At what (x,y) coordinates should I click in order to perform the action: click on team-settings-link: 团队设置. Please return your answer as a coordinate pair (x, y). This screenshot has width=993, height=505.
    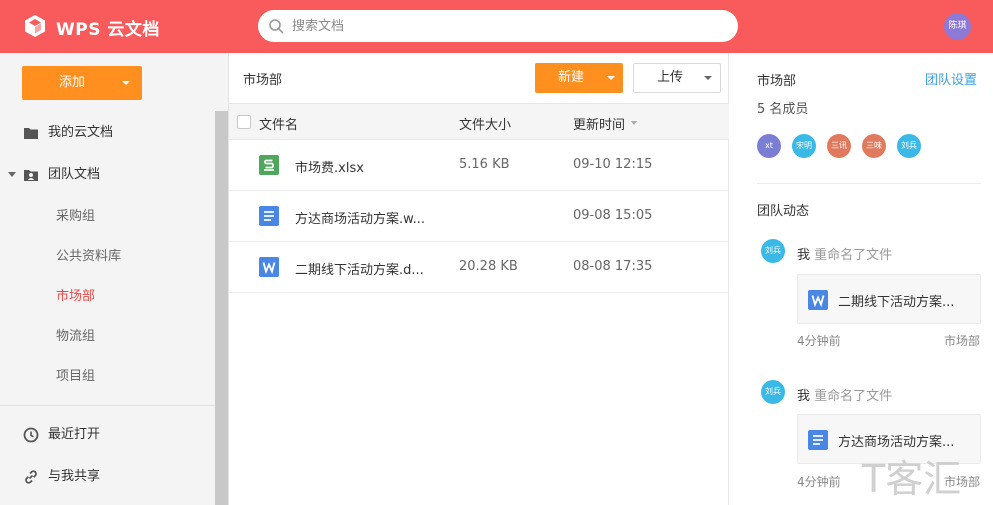
    Looking at the image, I should click on (951, 78).